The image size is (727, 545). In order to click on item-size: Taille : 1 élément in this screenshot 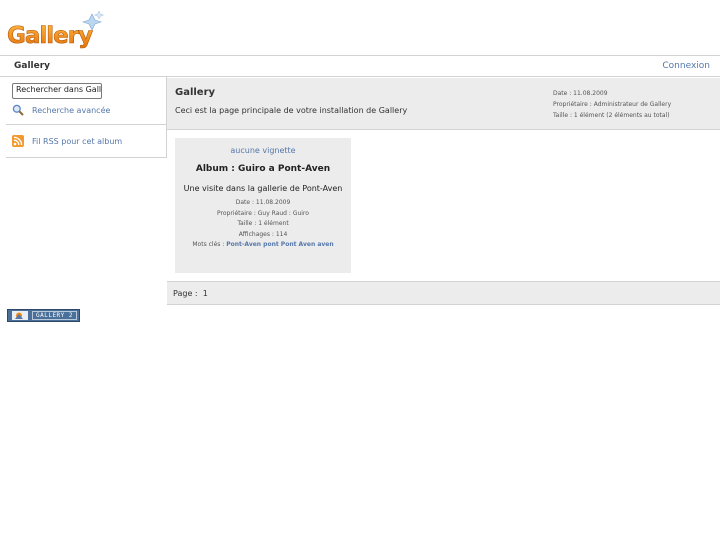, I will do `click(263, 223)`.